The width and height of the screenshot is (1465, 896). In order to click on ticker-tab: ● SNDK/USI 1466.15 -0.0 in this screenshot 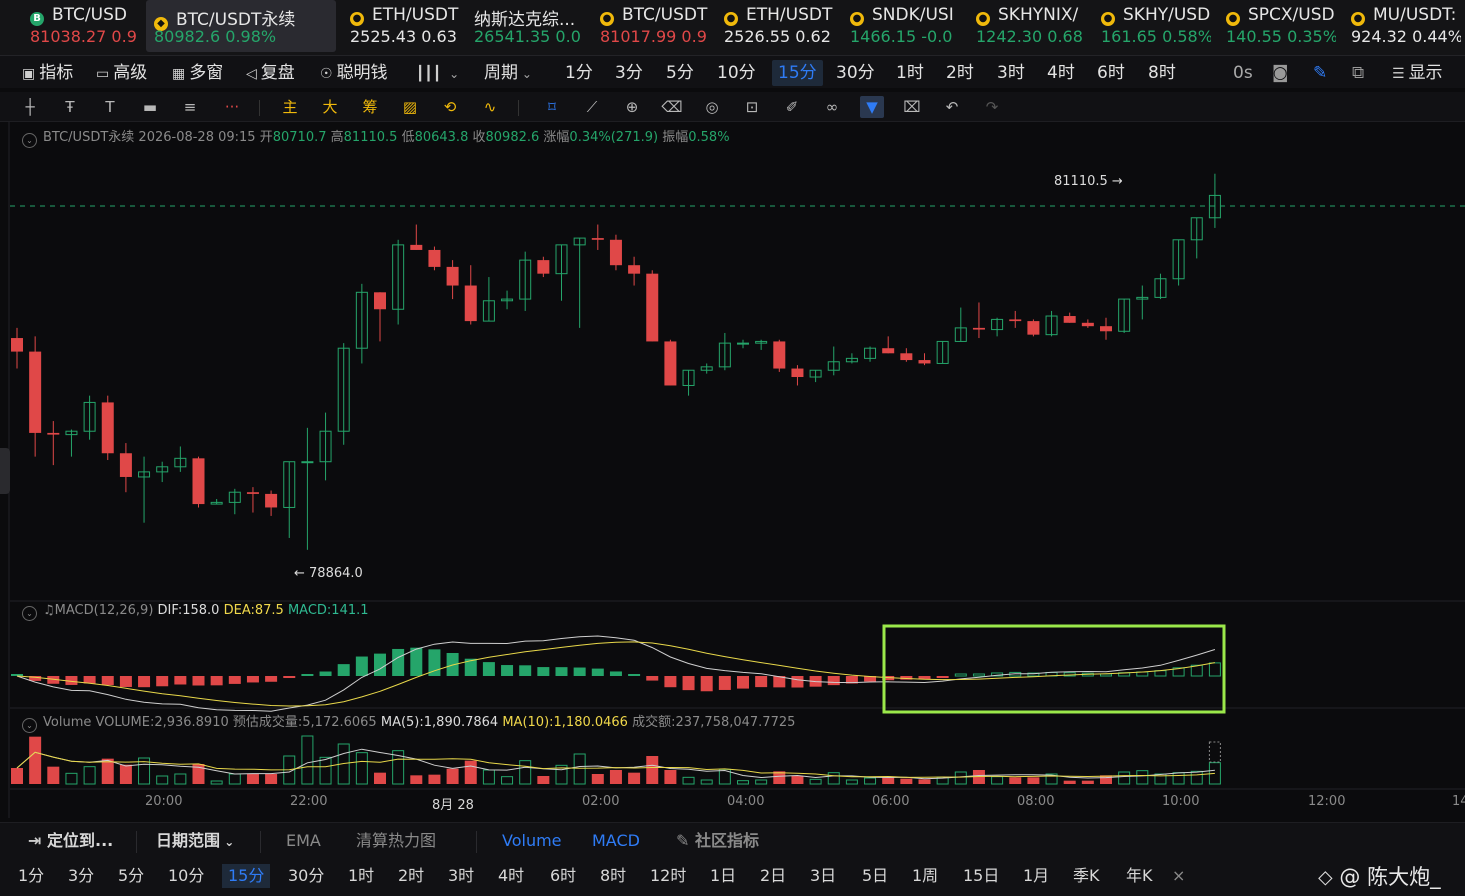, I will do `click(901, 26)`.